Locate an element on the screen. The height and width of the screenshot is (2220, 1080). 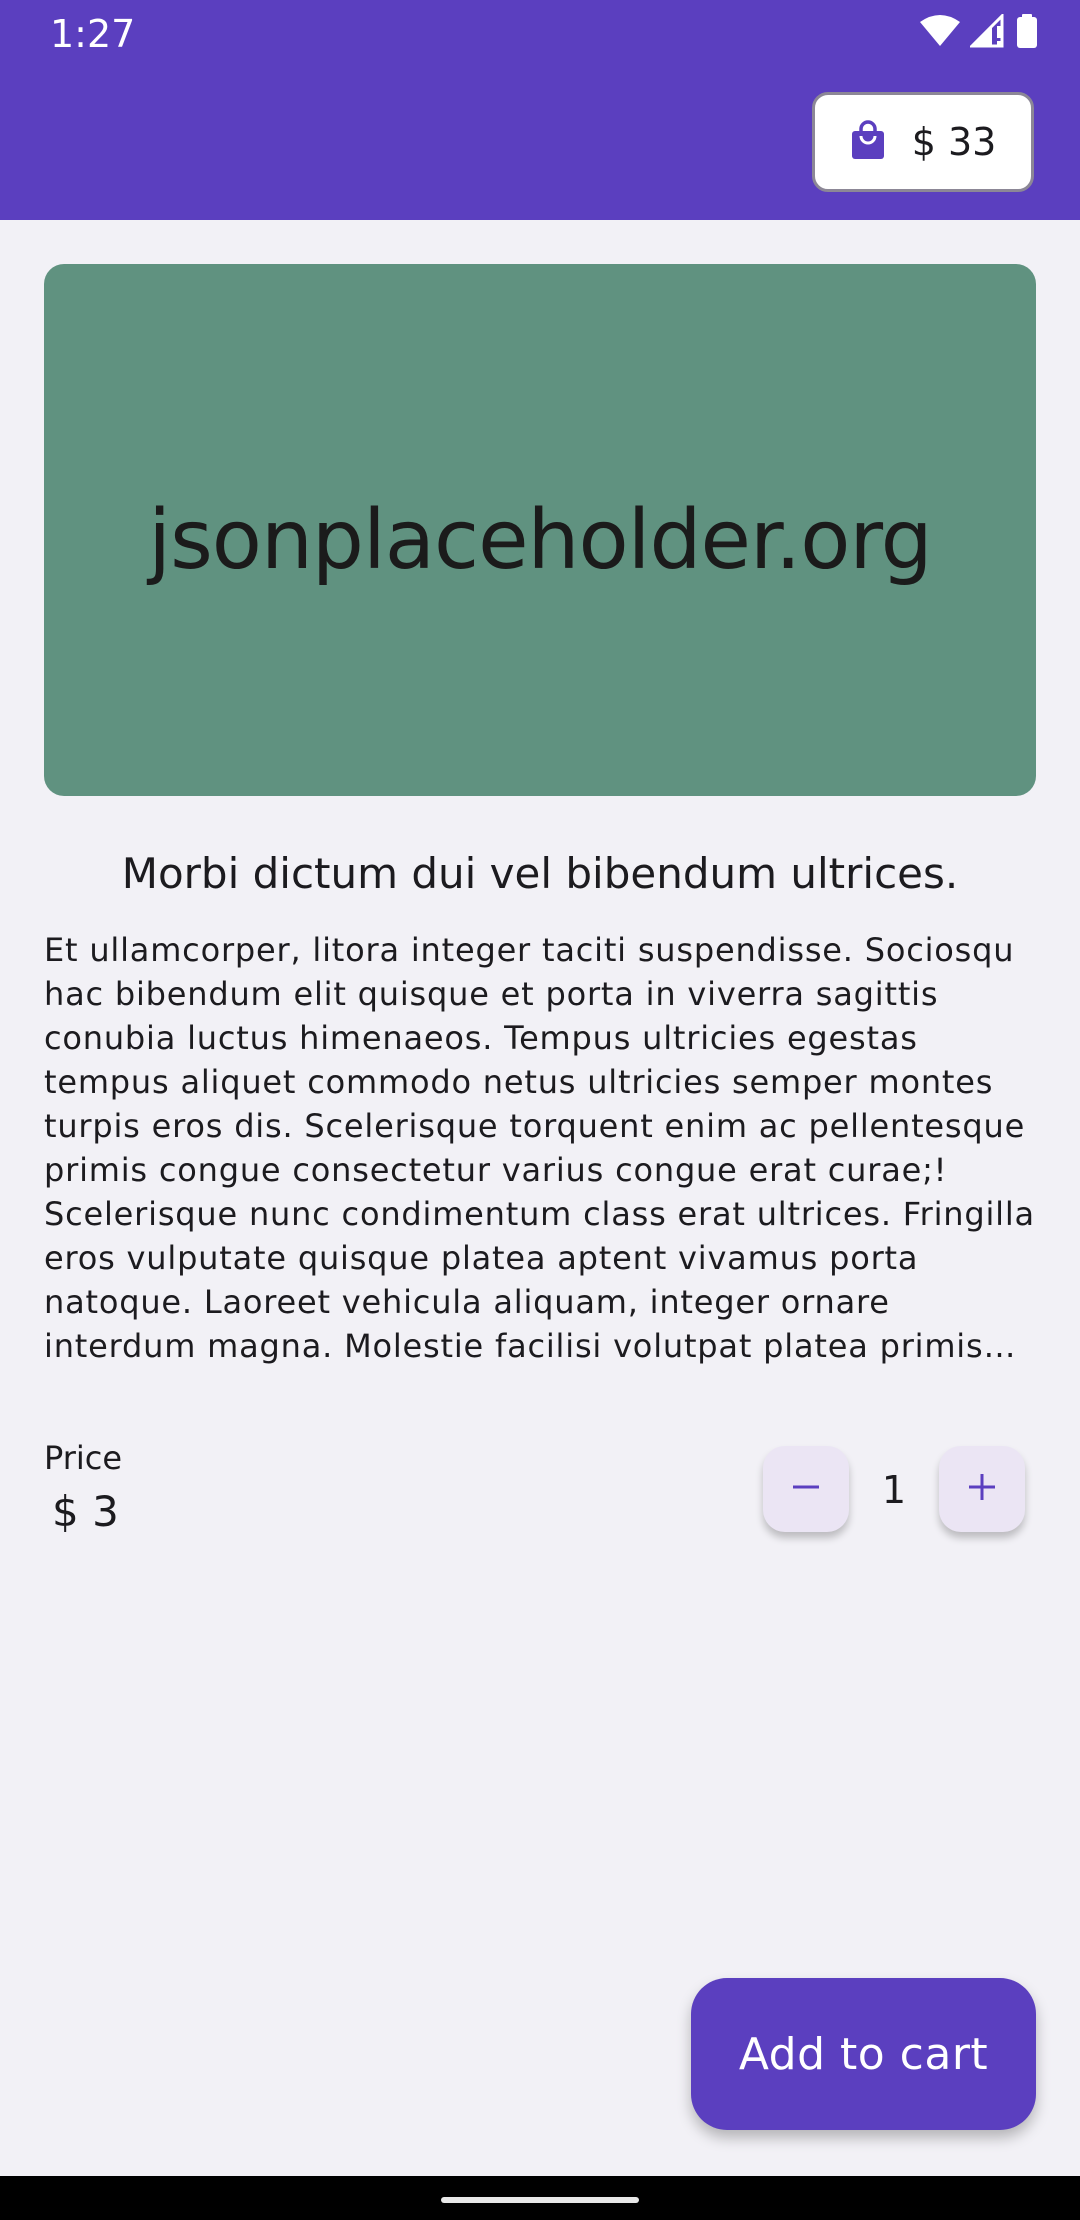
wifi-icon is located at coordinates (940, 33).